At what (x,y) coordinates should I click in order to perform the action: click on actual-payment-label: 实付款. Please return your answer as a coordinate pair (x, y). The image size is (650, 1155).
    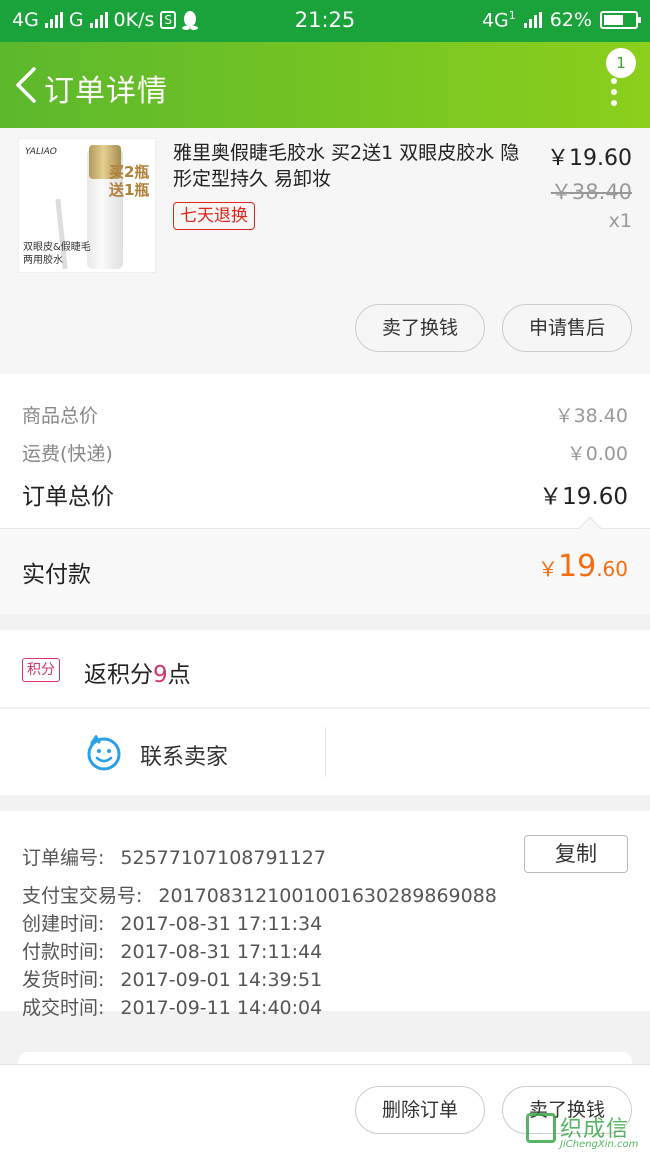
    Looking at the image, I should click on (56, 575).